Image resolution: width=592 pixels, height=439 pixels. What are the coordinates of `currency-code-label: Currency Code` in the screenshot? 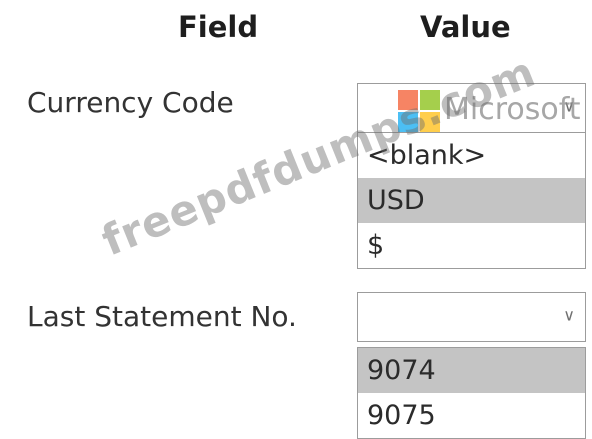 It's located at (130, 102).